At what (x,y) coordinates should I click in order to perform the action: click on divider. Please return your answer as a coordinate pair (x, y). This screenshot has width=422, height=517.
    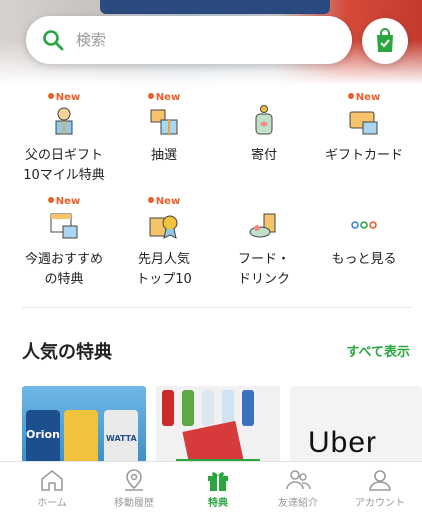
    Looking at the image, I should click on (217, 307).